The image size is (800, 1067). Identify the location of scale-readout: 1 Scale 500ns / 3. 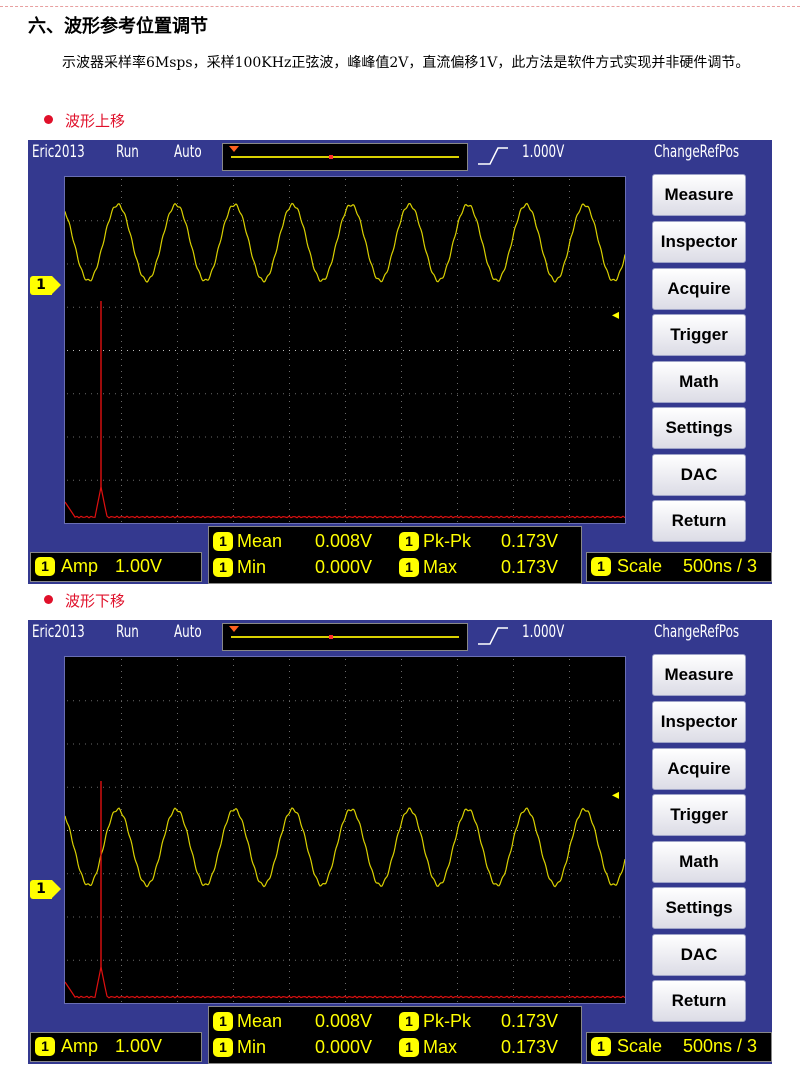
(679, 1047).